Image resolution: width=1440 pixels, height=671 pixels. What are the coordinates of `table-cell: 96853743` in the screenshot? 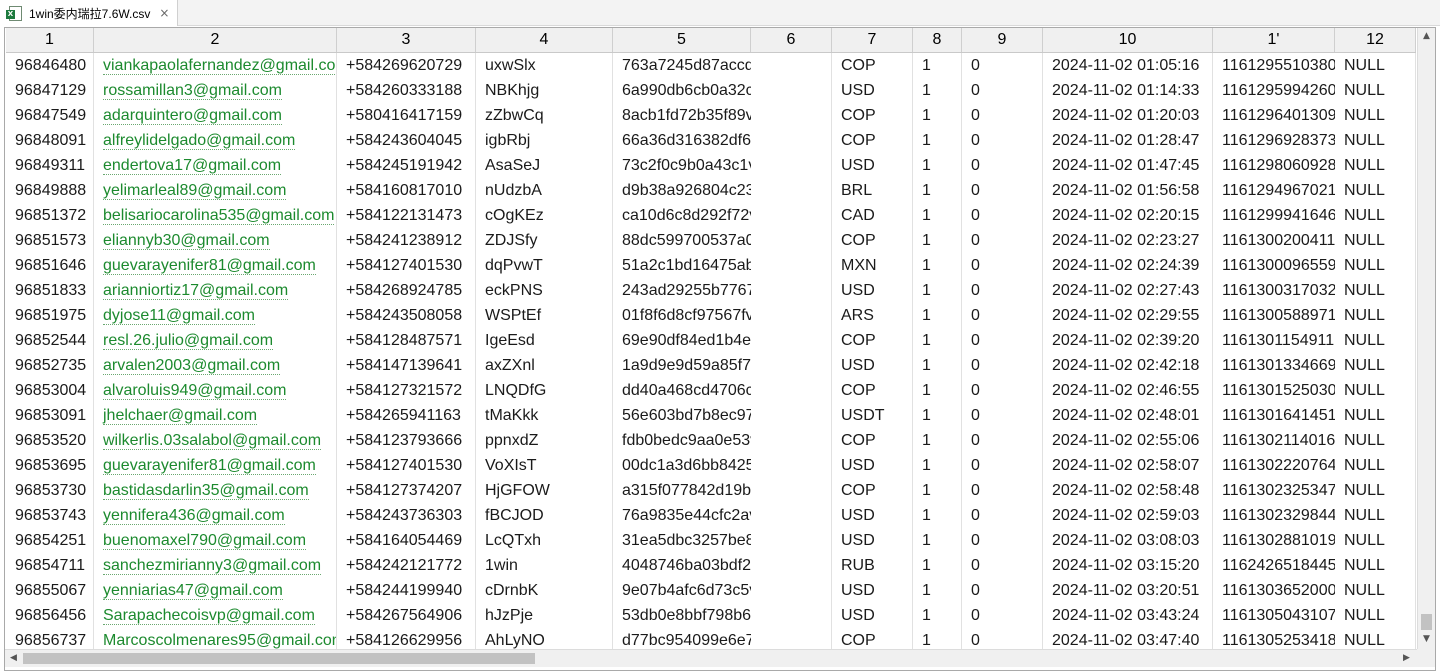 It's located at (50, 515).